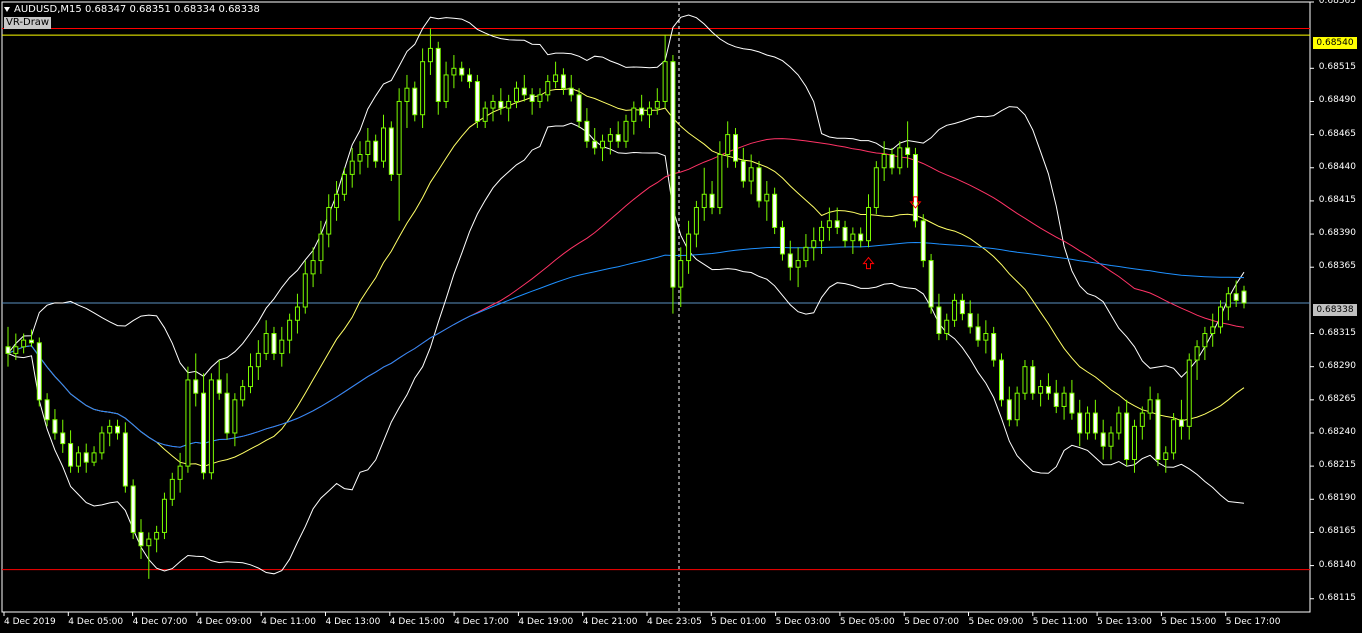 The height and width of the screenshot is (633, 1362). Describe the element at coordinates (1337, 100) in the screenshot. I see `y-tick-label: 0.68490` at that location.